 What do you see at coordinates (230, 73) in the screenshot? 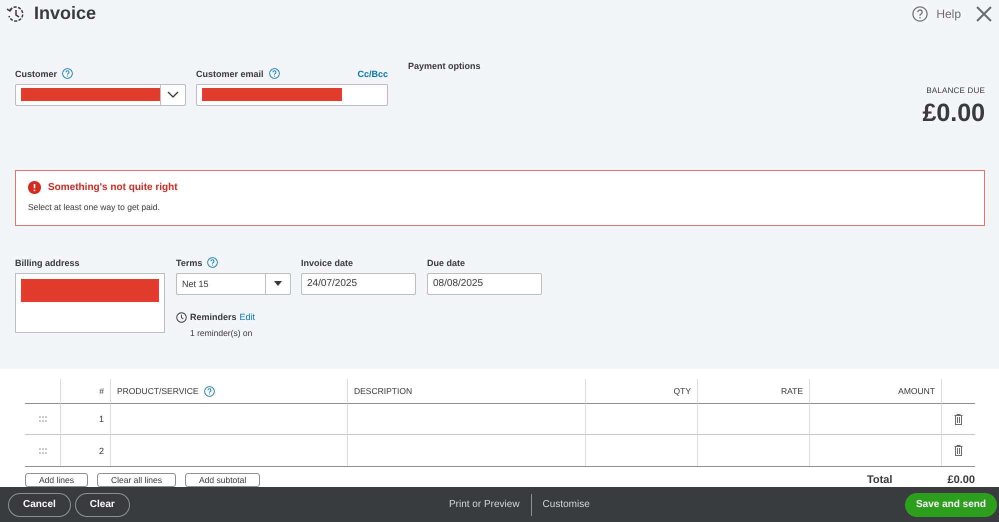
I see `field-label: Customer email` at bounding box center [230, 73].